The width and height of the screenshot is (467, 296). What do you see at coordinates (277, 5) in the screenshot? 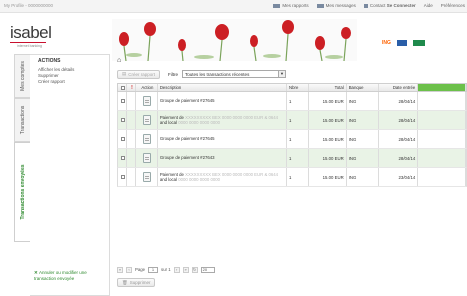
I see `reports-icon` at bounding box center [277, 5].